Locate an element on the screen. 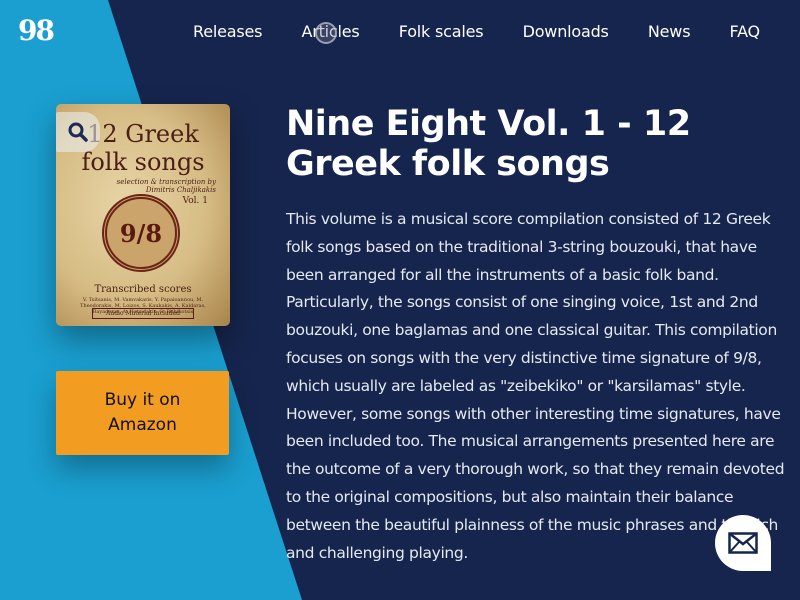 This screenshot has height=600, width=800. buy-button-label: Buy it on Amazon is located at coordinates (142, 412).